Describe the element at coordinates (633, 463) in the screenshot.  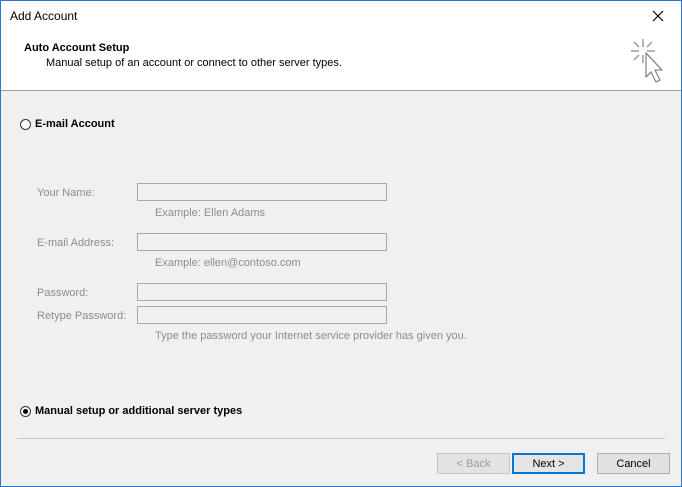
I see `cancel-button: Cancel` at that location.